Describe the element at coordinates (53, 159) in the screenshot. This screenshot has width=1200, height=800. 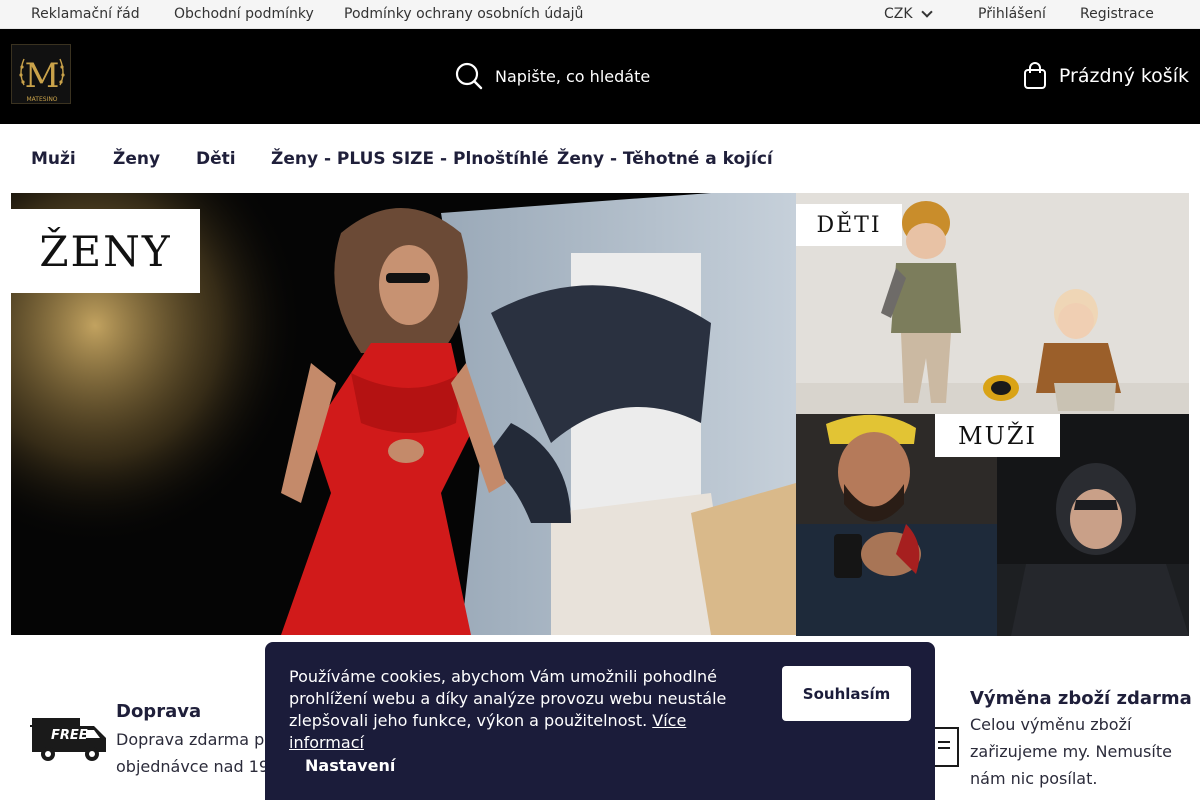
I see `nav-item-muzi: Muži` at that location.